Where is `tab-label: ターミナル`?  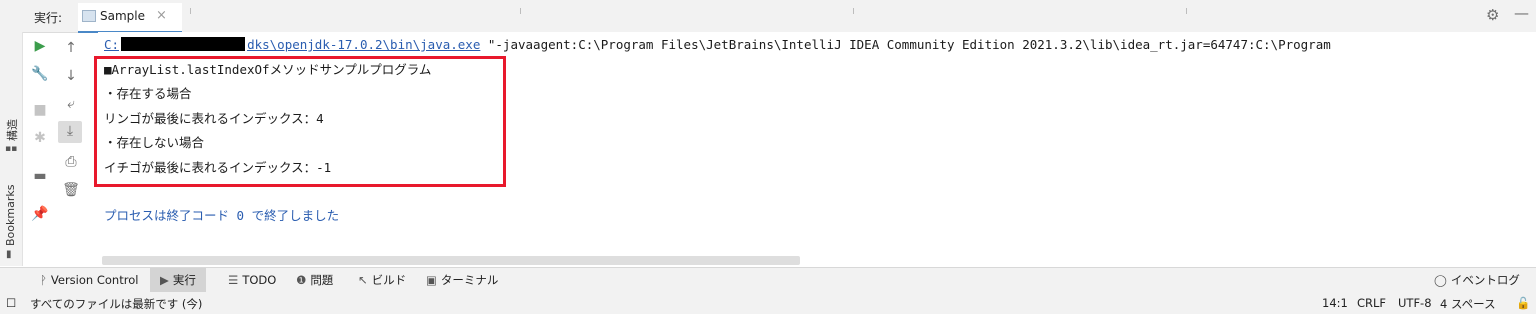 tab-label: ターミナル is located at coordinates (469, 280).